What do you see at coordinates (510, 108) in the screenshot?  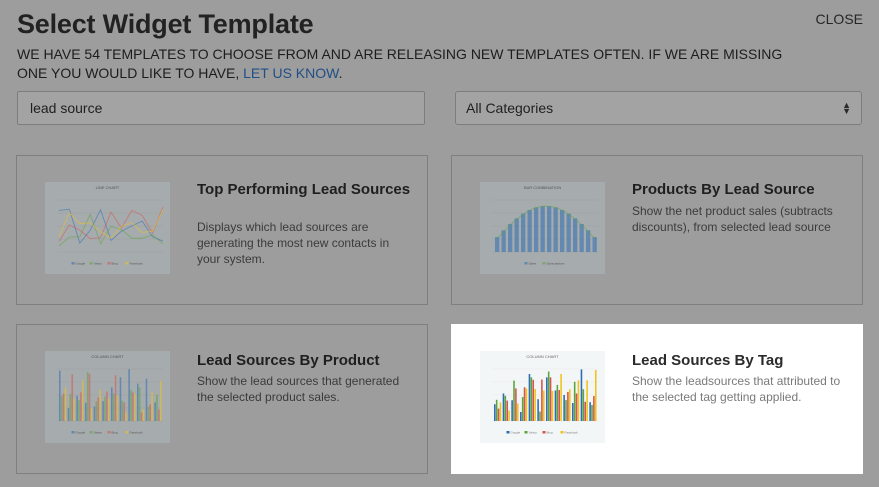 I see `category-selected-value: All Categories` at bounding box center [510, 108].